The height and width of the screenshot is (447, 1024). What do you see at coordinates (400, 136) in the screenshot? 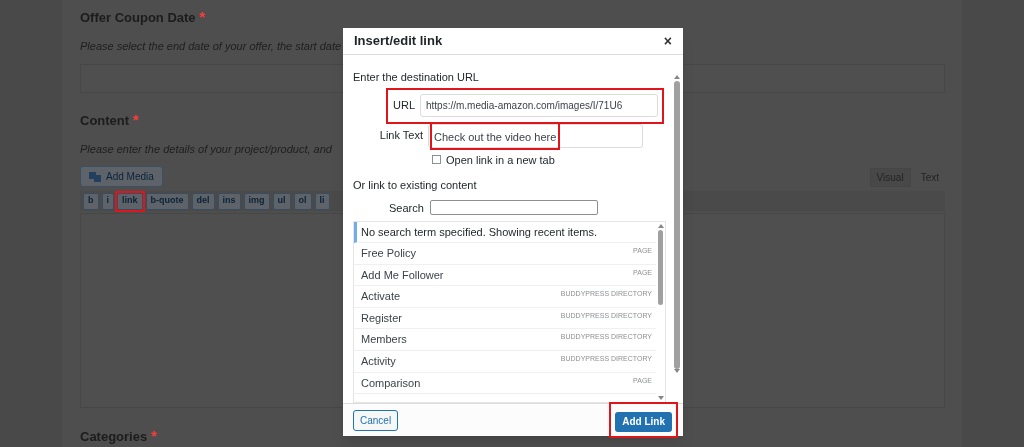
I see `link-text-label: Link Text` at bounding box center [400, 136].